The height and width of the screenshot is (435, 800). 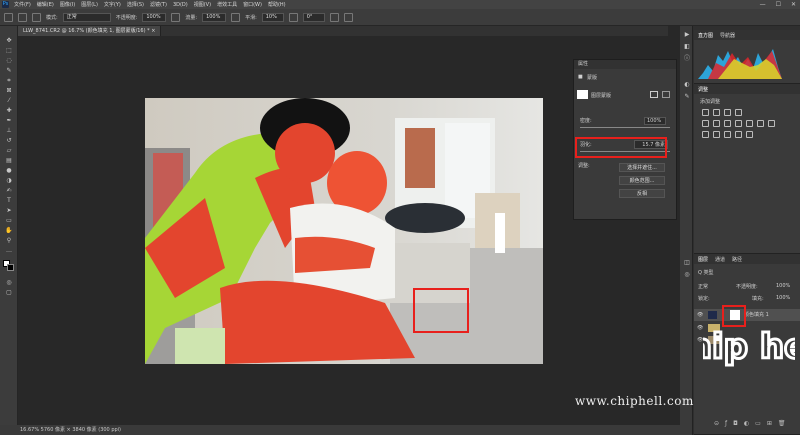 What do you see at coordinates (738, 112) in the screenshot?
I see `exposure-icon` at bounding box center [738, 112].